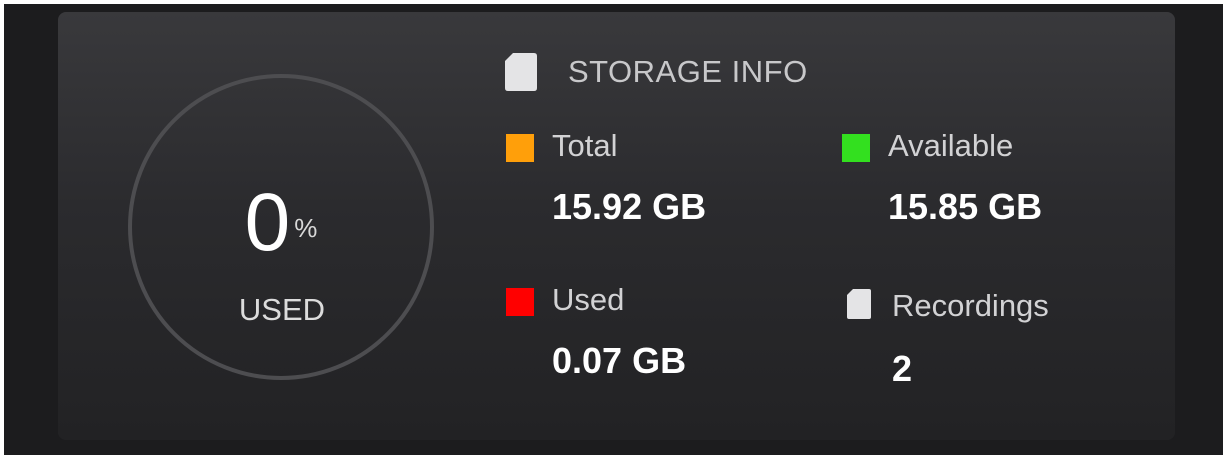  What do you see at coordinates (520, 148) in the screenshot?
I see `total-swatch` at bounding box center [520, 148].